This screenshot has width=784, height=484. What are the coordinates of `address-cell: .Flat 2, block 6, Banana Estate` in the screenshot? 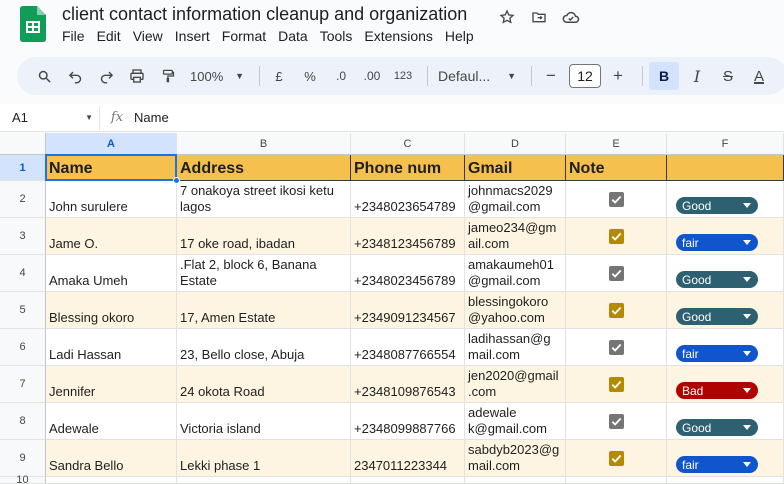 It's located at (264, 273).